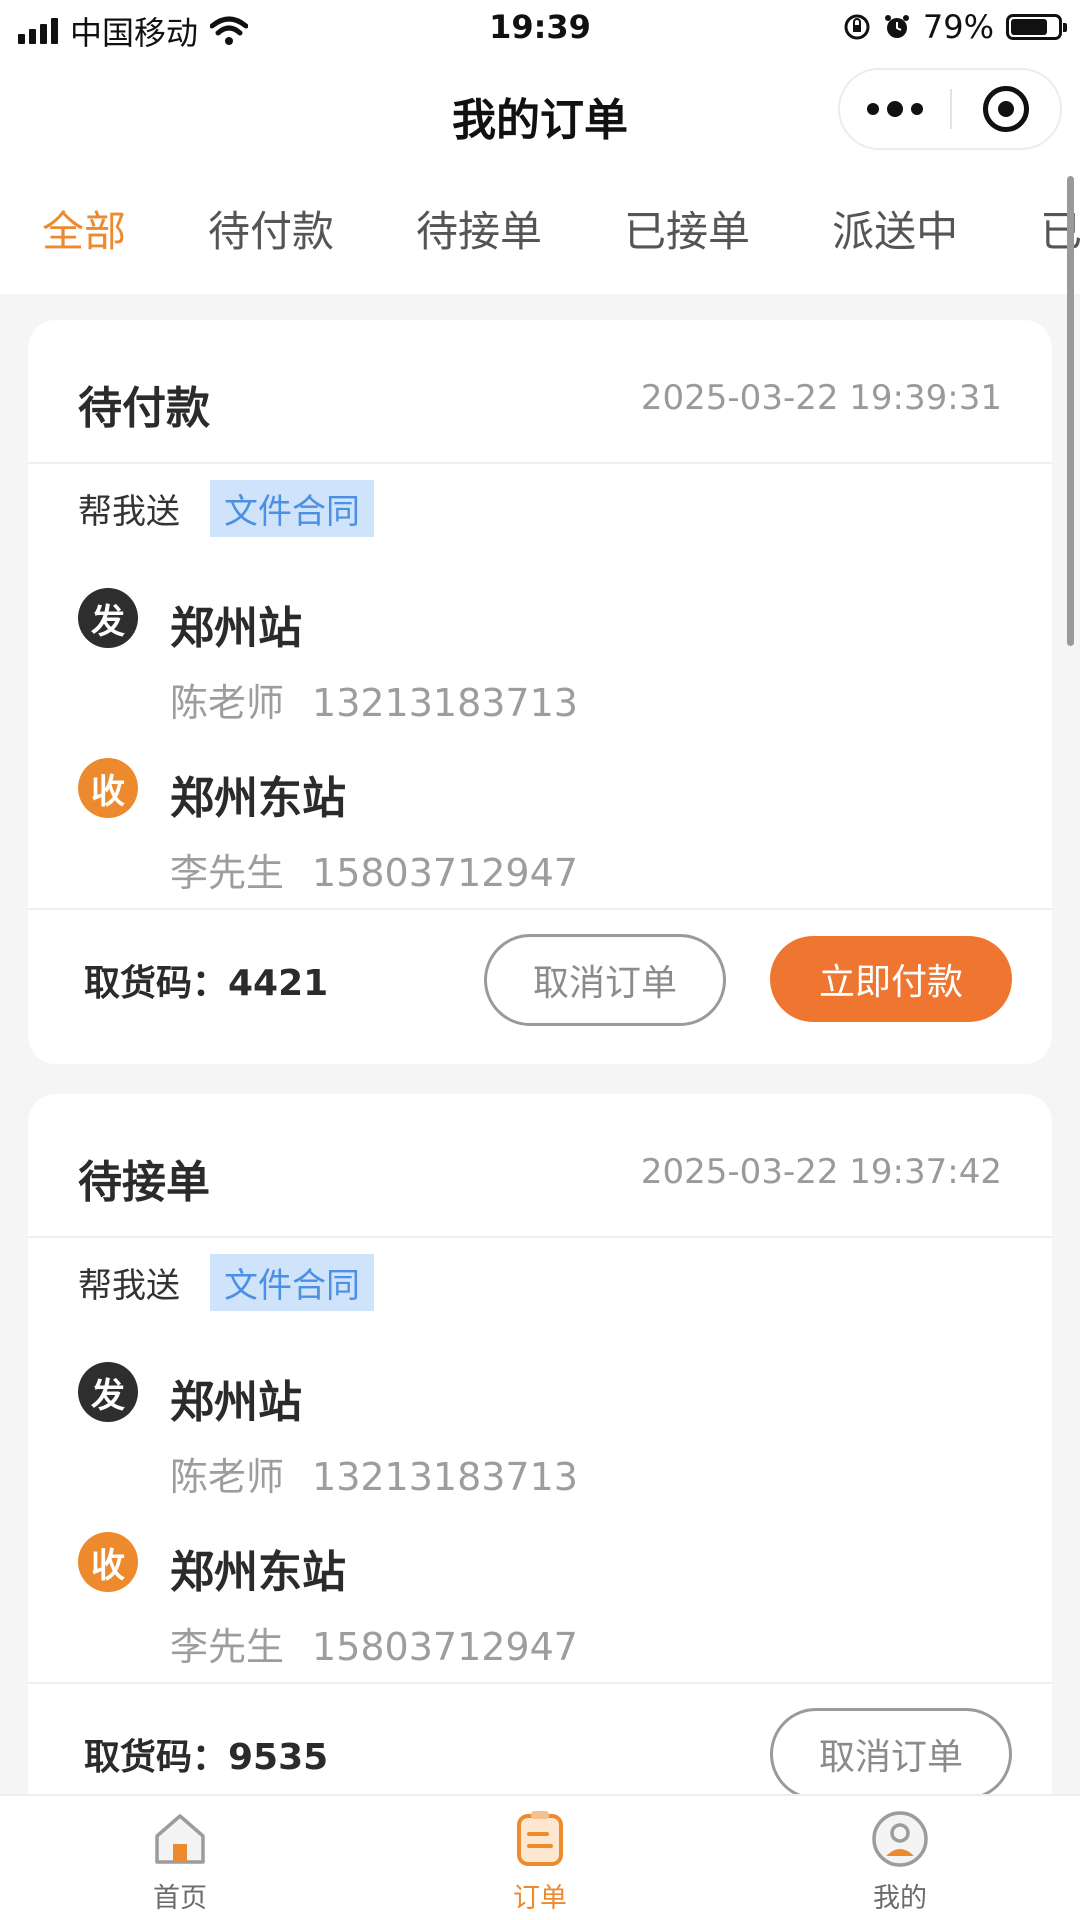 The image size is (1080, 1920). I want to click on status-bar: 中国移动 19:39 79%, so click(540, 28).